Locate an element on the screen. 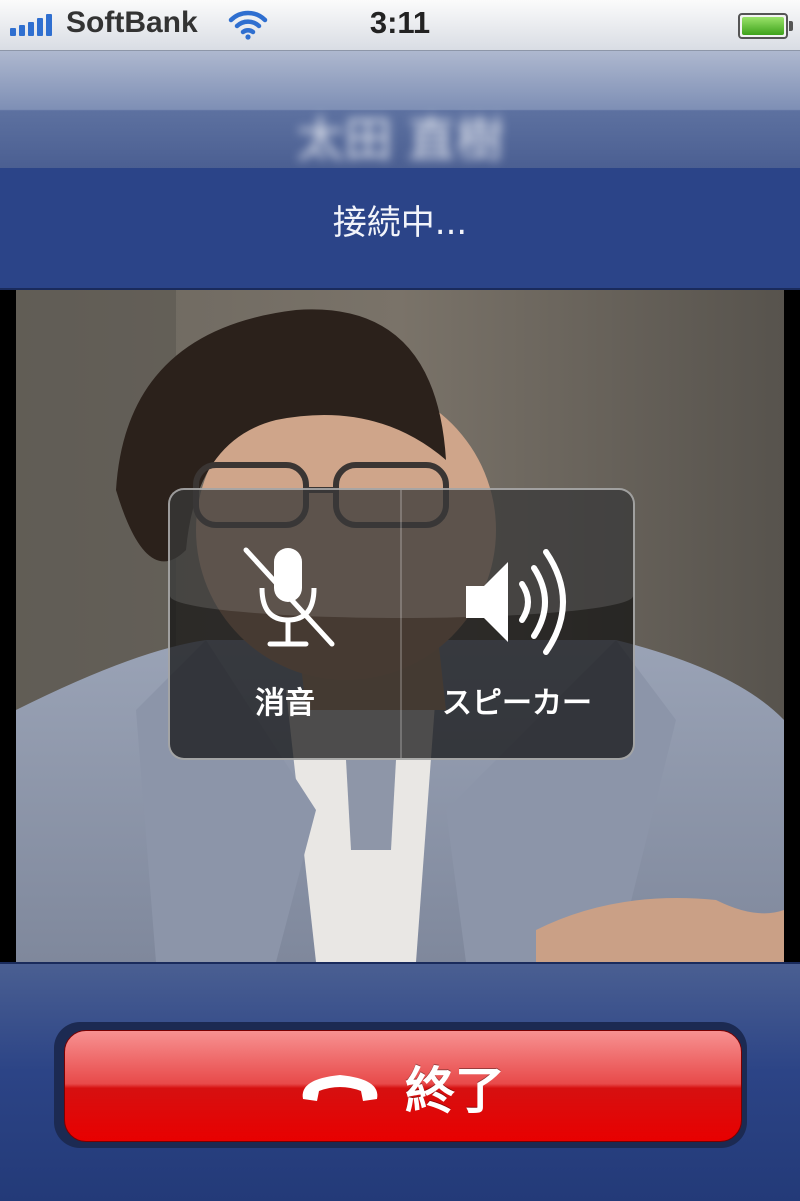 This screenshot has width=800, height=1201. end-call-label: 終了 is located at coordinates (455, 1091).